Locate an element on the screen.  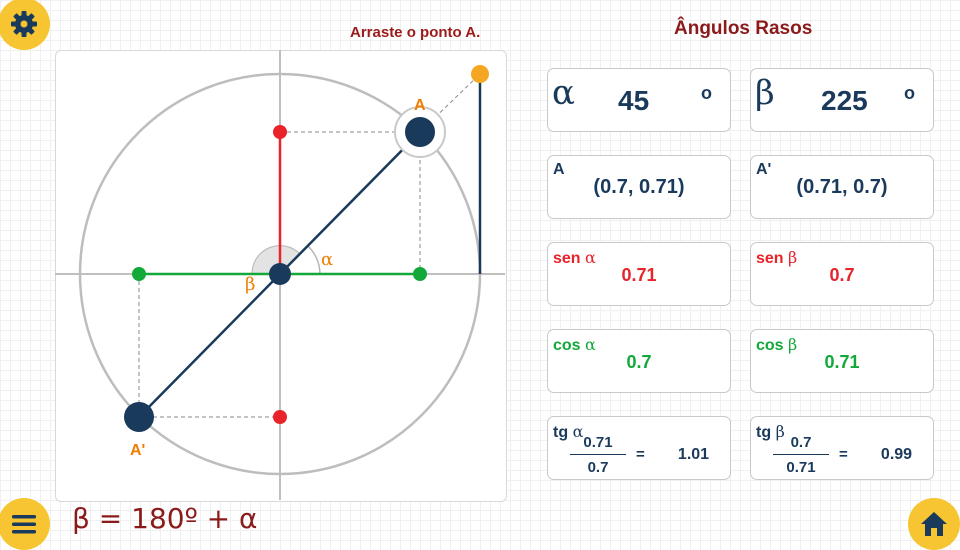
cosine-point-a is located at coordinates (420, 274).